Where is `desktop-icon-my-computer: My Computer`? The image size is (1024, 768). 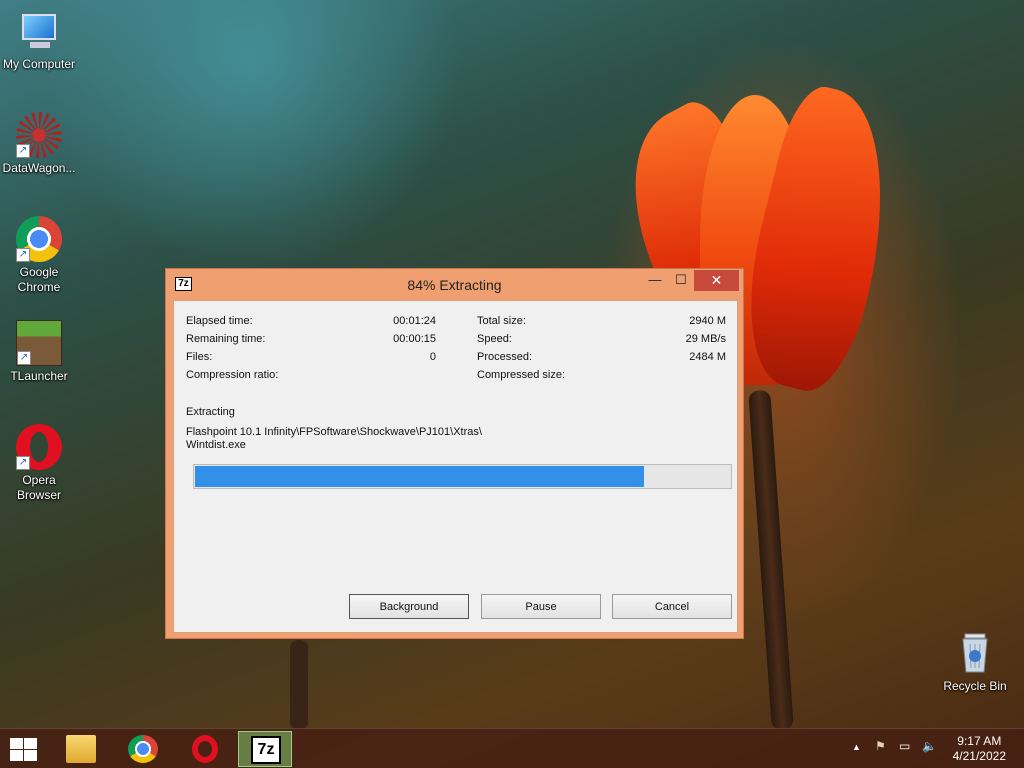 desktop-icon-my-computer: My Computer is located at coordinates (39, 40).